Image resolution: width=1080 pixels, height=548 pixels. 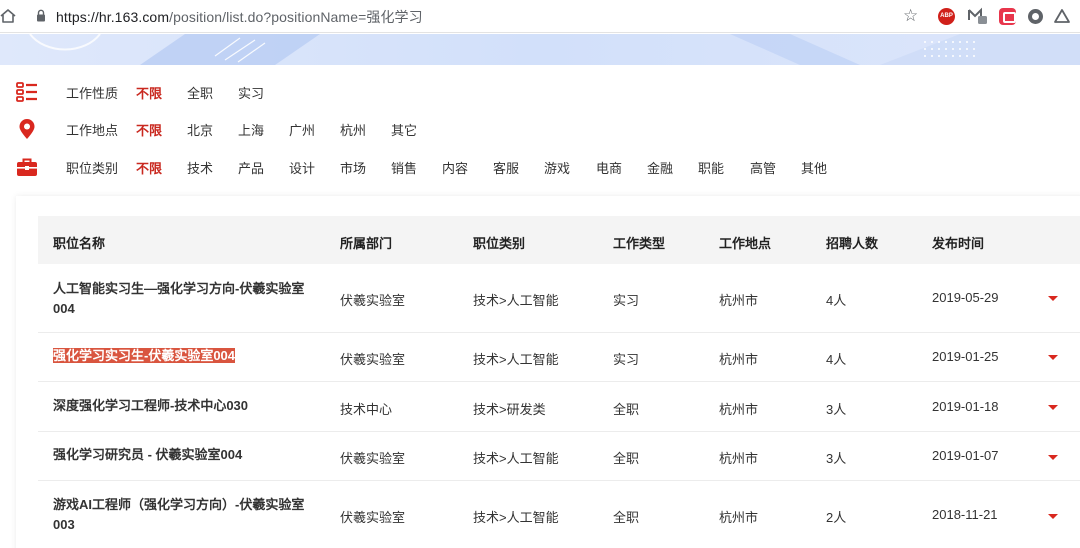 I want to click on col-header-count: 招聘人数, so click(x=852, y=243).